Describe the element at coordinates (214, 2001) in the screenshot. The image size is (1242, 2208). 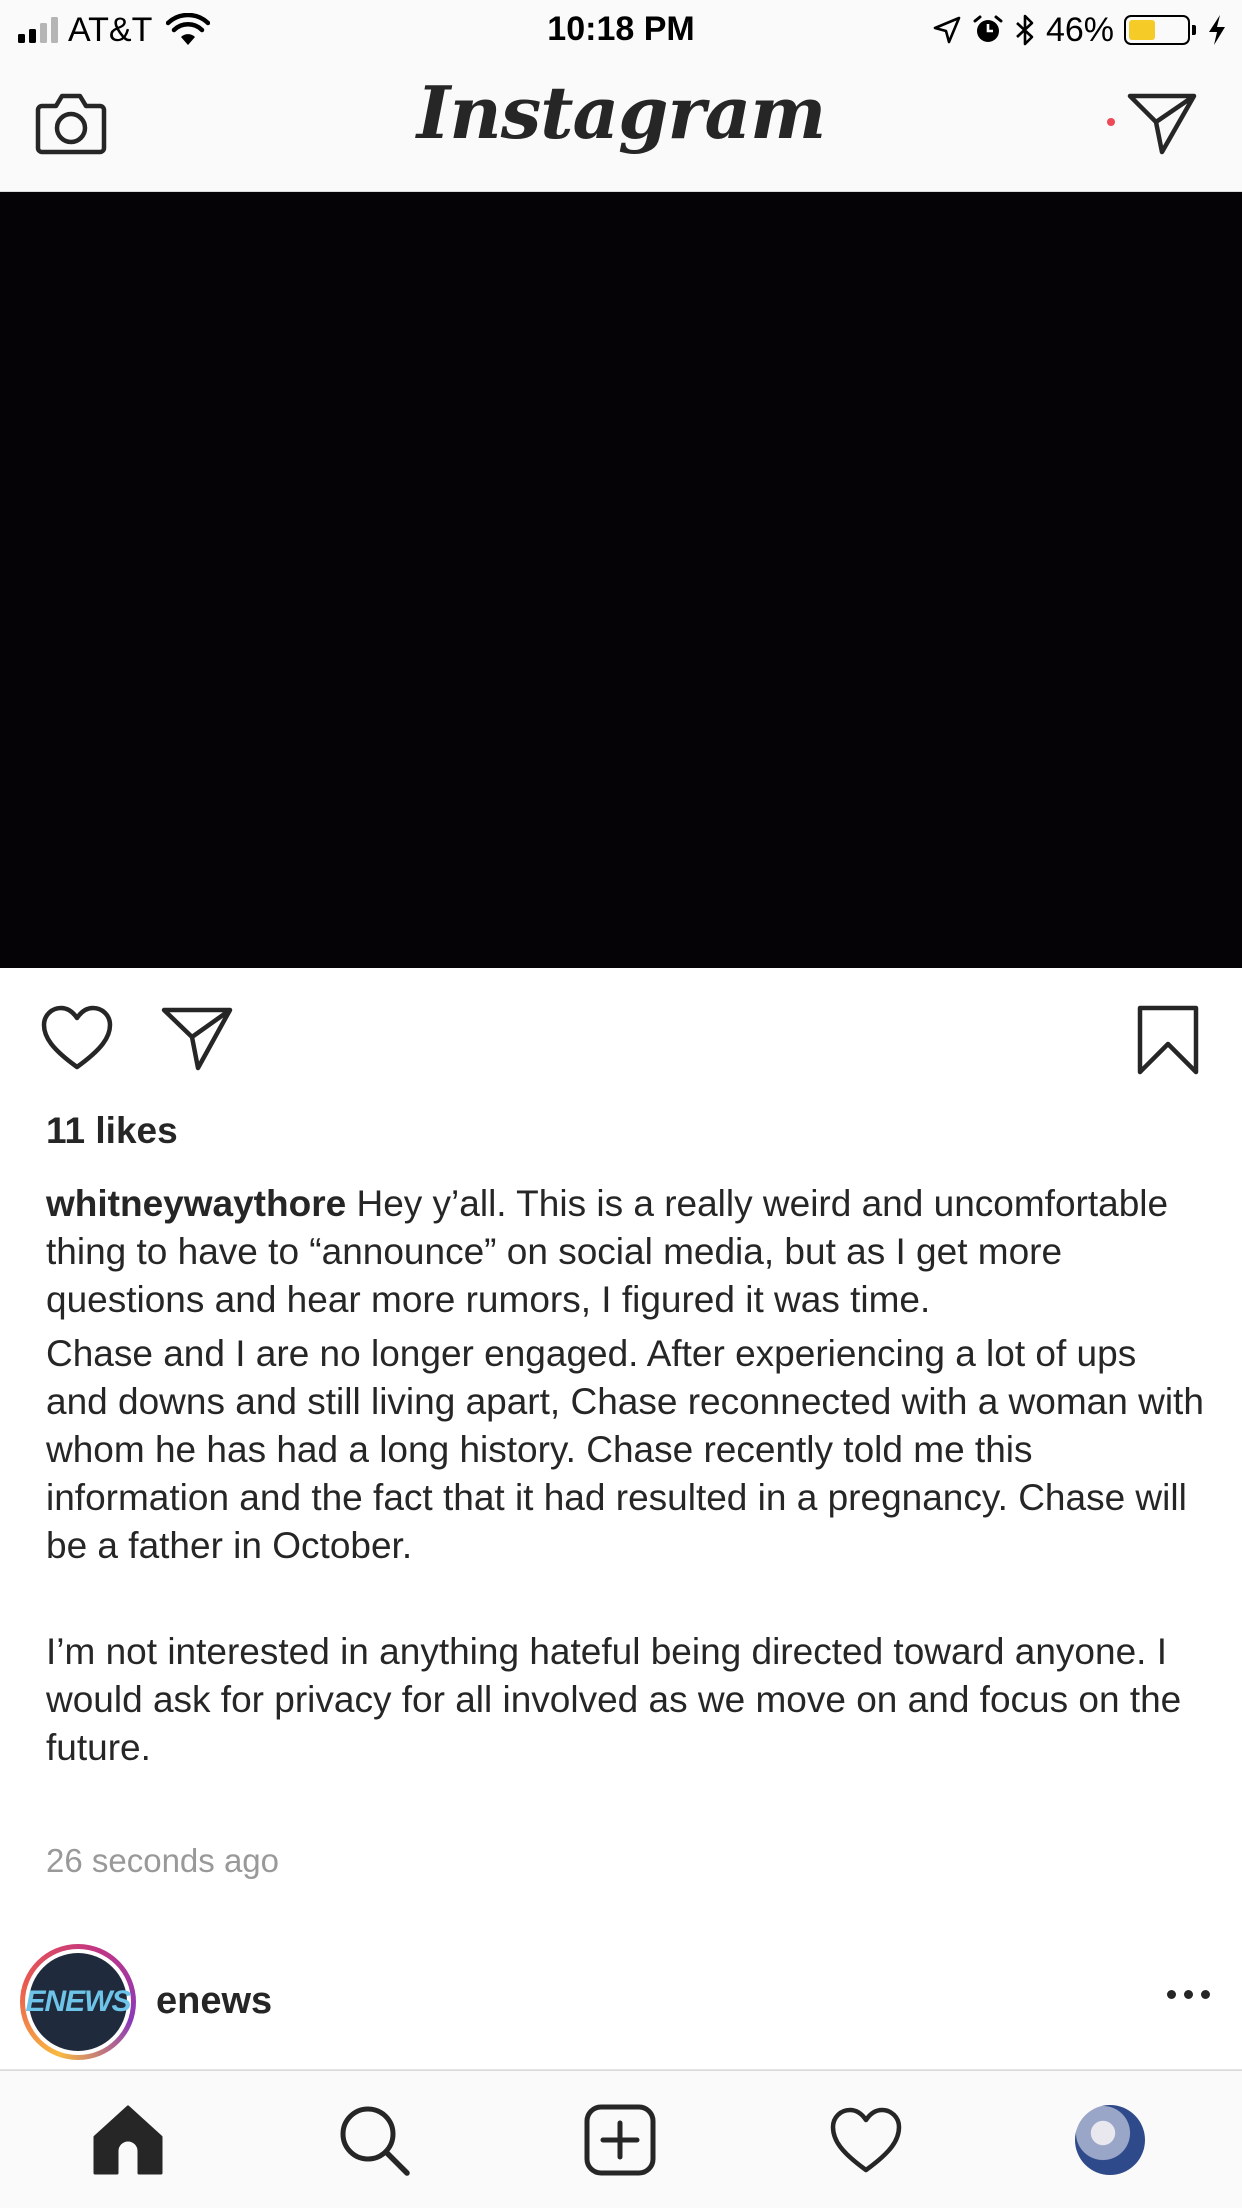
I see `post-username: enews` at that location.